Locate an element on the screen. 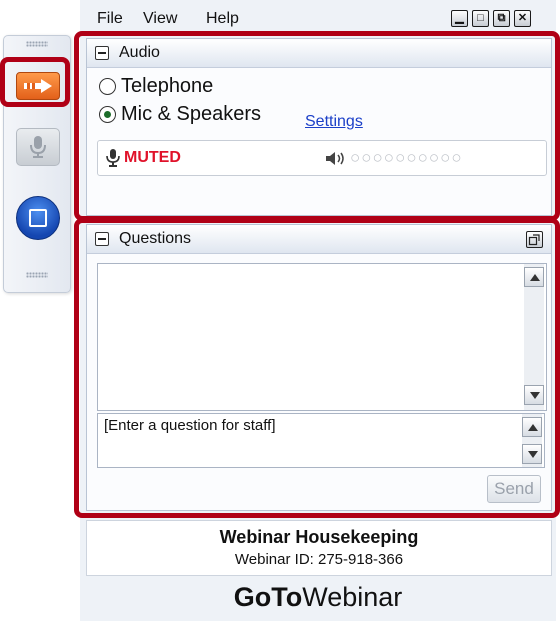 The height and width of the screenshot is (621, 560). menu-file: File is located at coordinates (110, 19).